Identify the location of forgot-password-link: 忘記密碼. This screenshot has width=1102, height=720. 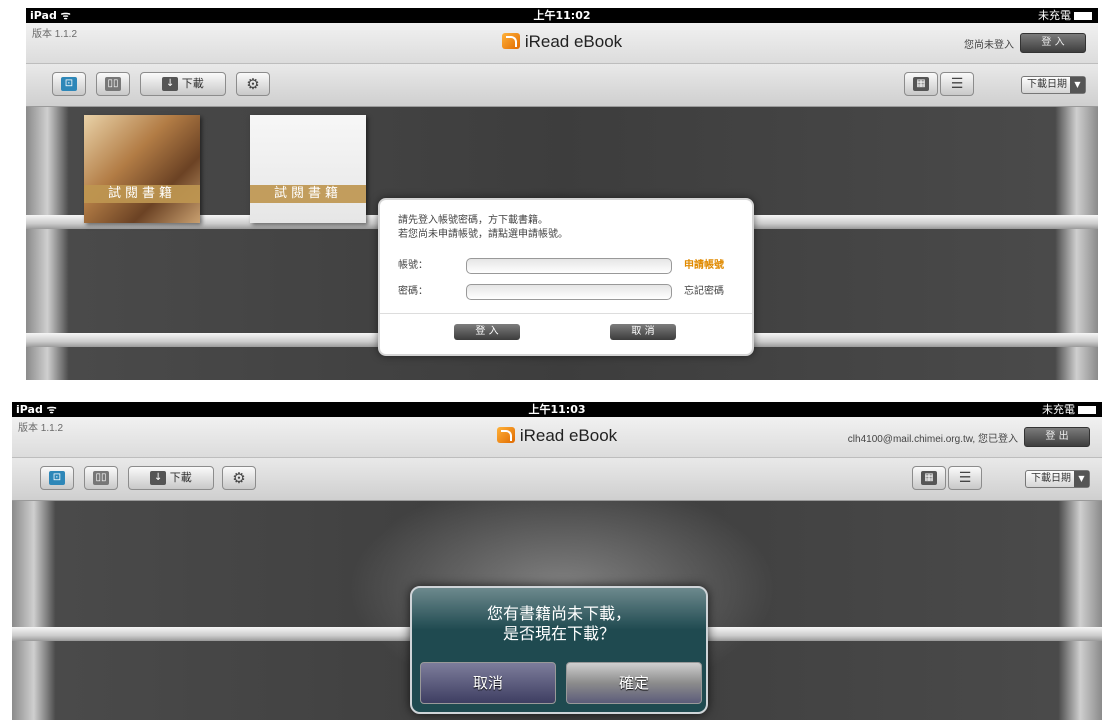
(704, 292).